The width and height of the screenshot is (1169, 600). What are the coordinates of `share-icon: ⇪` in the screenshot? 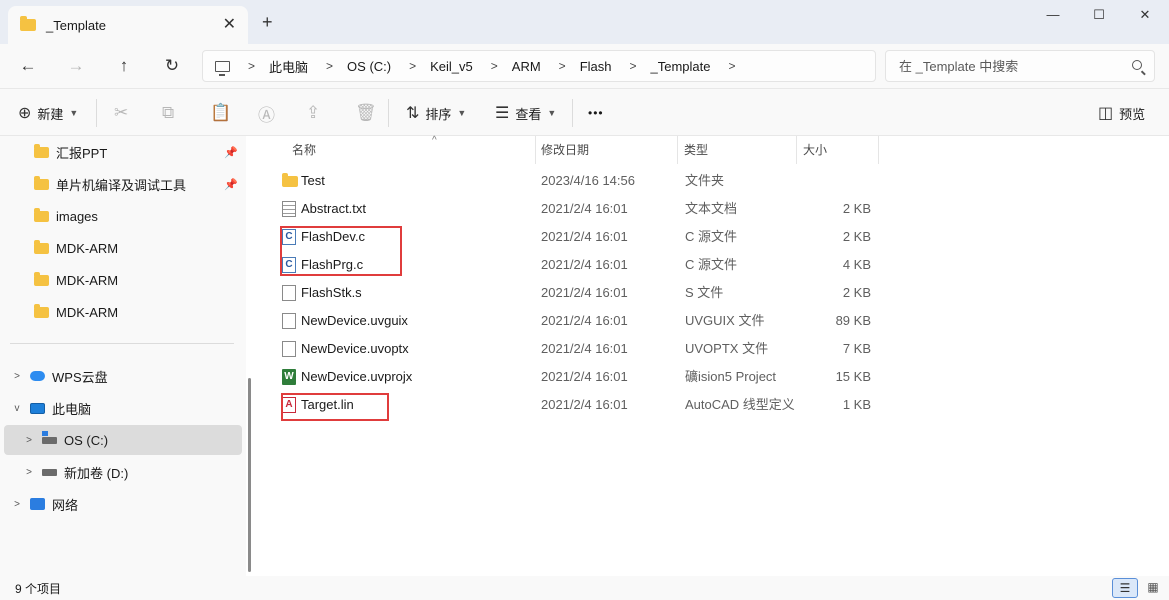 It's located at (313, 113).